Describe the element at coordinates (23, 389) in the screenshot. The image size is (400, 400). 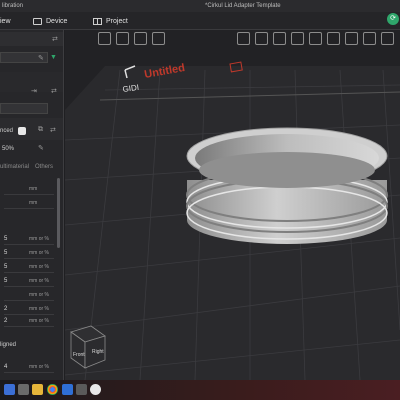
I see `task-view-icon` at that location.